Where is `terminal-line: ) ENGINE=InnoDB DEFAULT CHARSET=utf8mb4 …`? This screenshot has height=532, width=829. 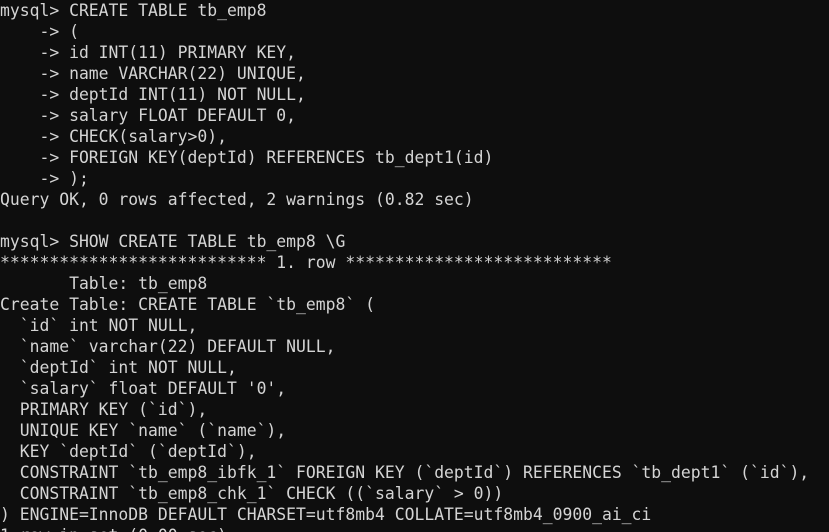 terminal-line: ) ENGINE=InnoDB DEFAULT CHARSET=utf8mb4 … is located at coordinates (326, 514).